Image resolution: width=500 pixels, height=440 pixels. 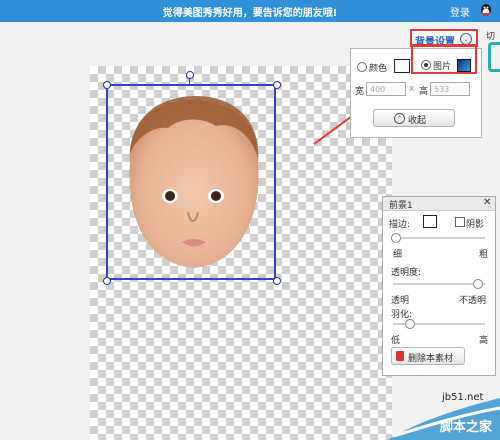 What do you see at coordinates (398, 255) in the screenshot?
I see `thin-label: 细` at bounding box center [398, 255].